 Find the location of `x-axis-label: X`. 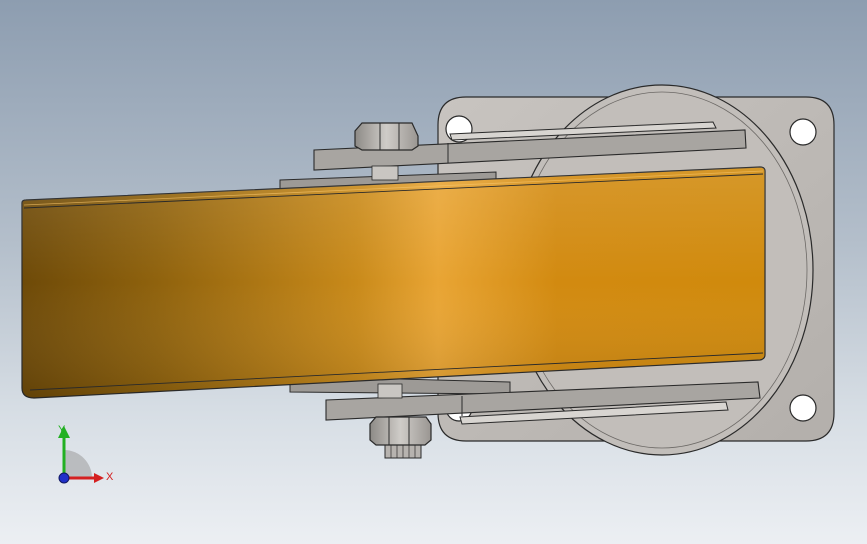

x-axis-label: X is located at coordinates (110, 477).